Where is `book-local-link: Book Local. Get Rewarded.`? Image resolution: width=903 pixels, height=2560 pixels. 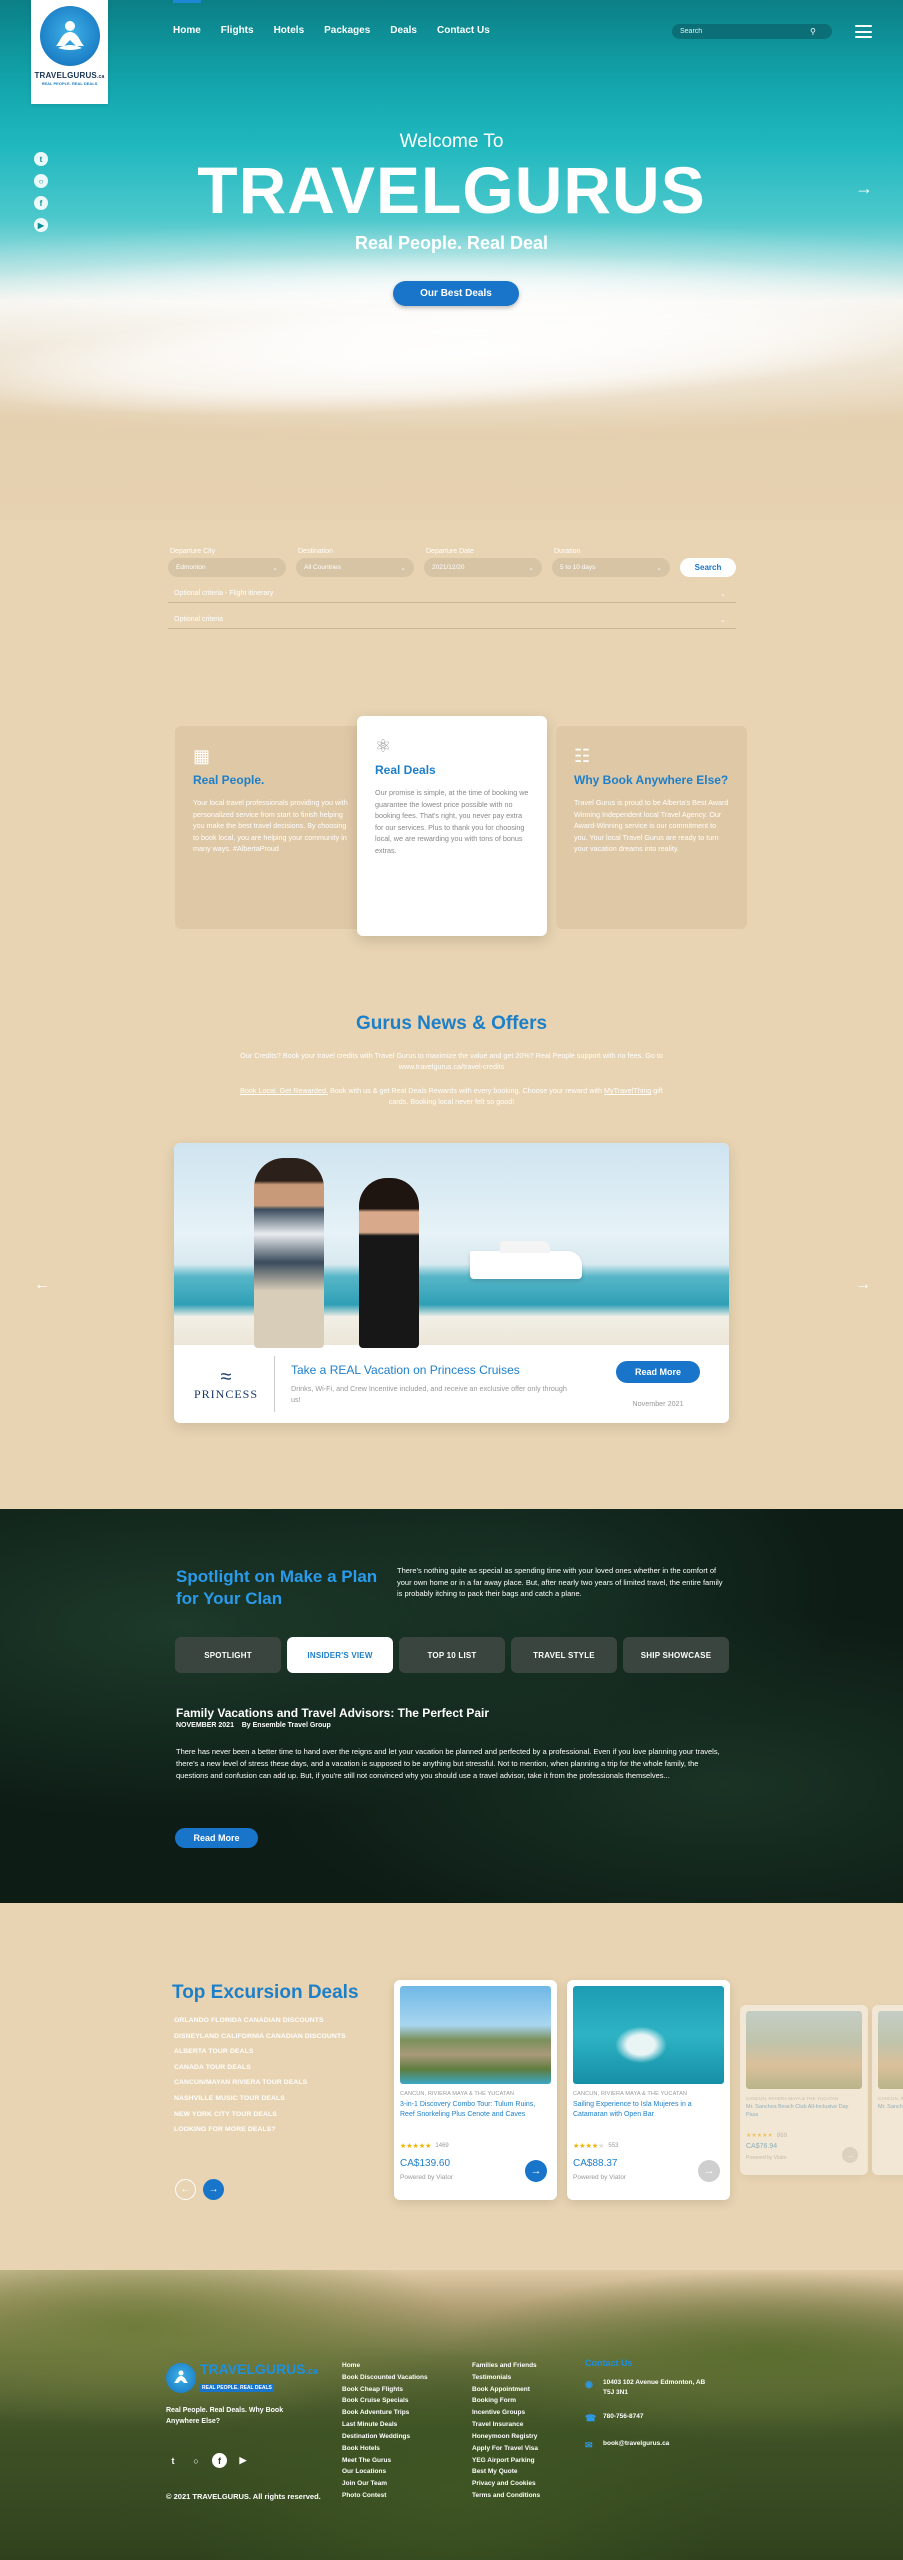 book-local-link: Book Local. Get Rewarded. is located at coordinates (284, 1090).